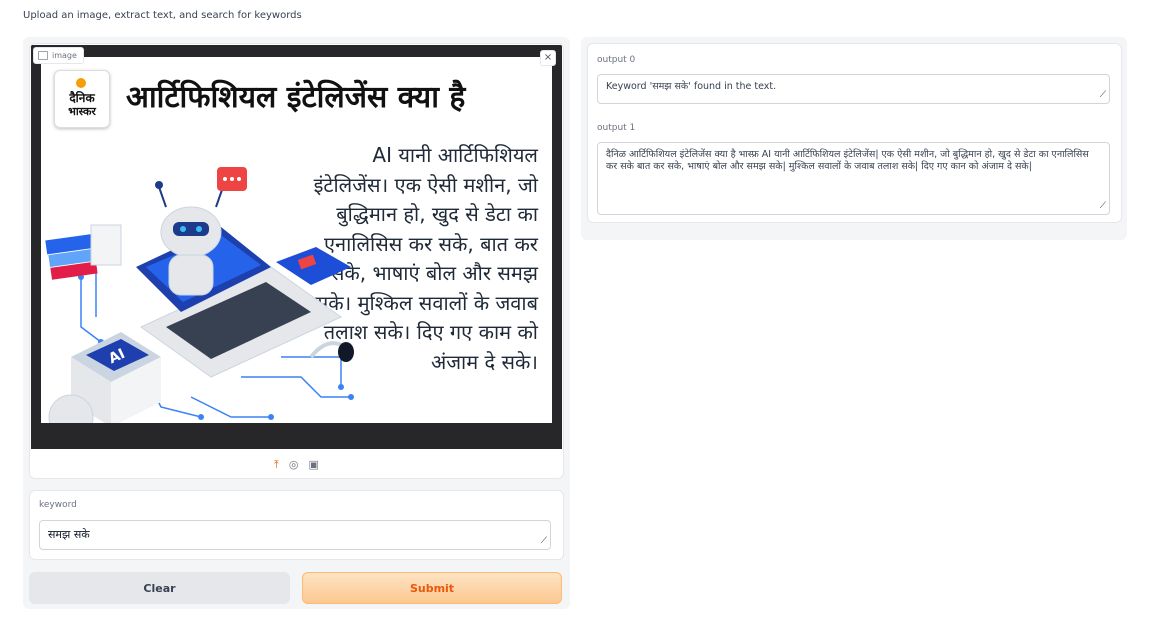  Describe the element at coordinates (43, 55) in the screenshot. I see `image-icon` at that location.